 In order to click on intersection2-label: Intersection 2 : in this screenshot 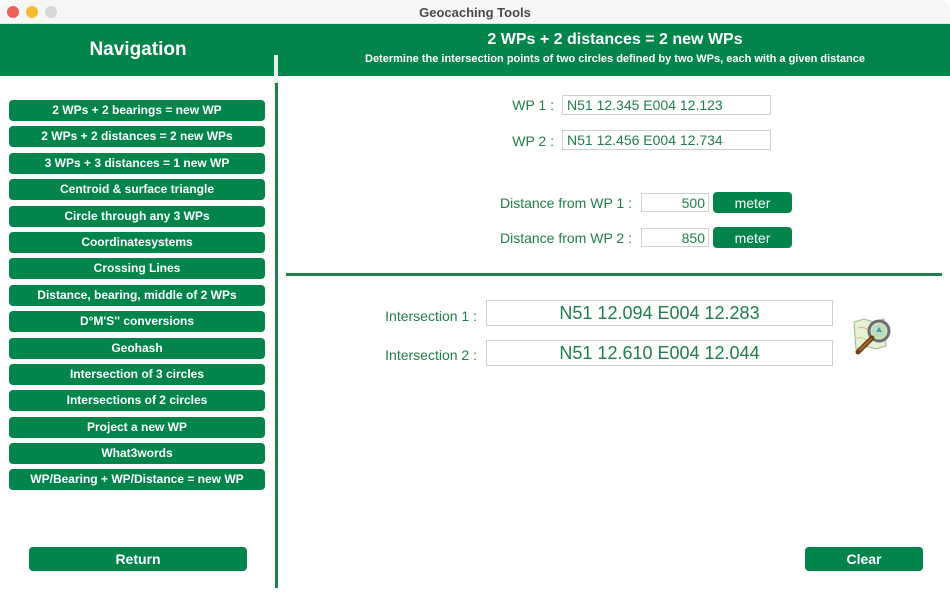, I will do `click(431, 355)`.